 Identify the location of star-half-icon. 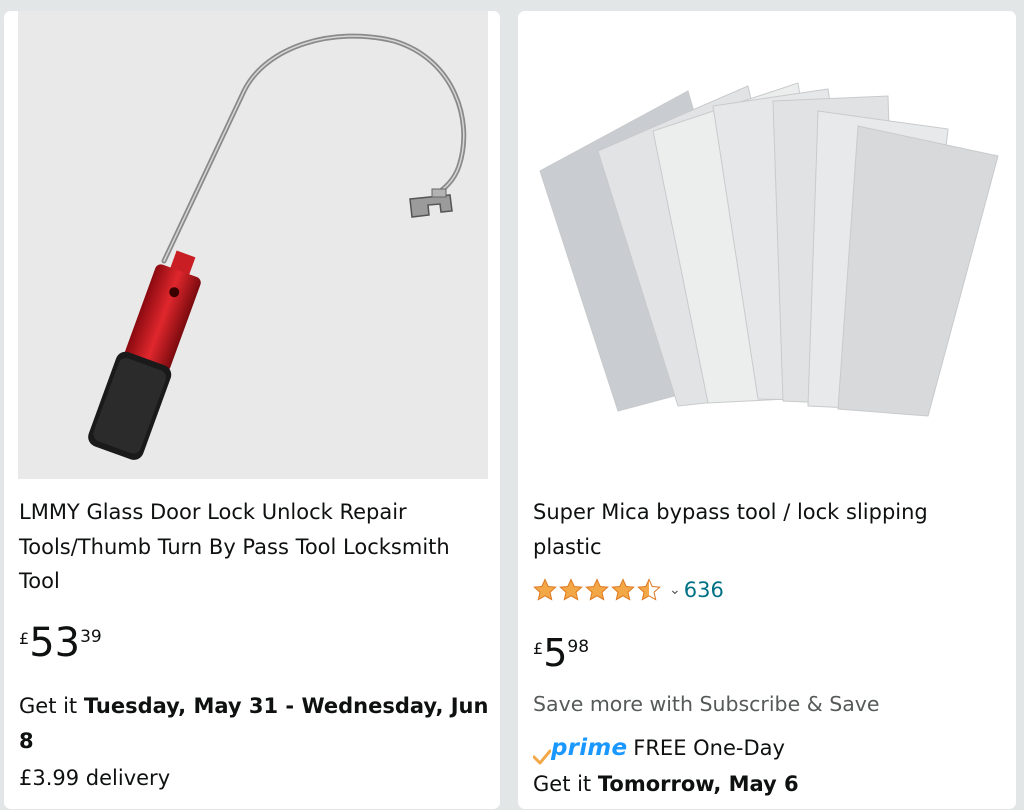
(649, 589).